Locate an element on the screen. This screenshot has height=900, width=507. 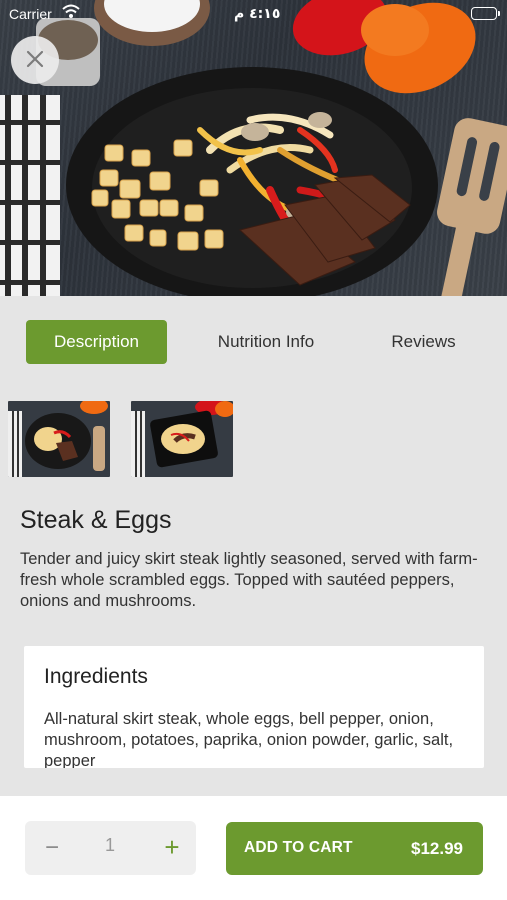
product-tabs: Description Nutrition Info Reviews is located at coordinates (253, 343).